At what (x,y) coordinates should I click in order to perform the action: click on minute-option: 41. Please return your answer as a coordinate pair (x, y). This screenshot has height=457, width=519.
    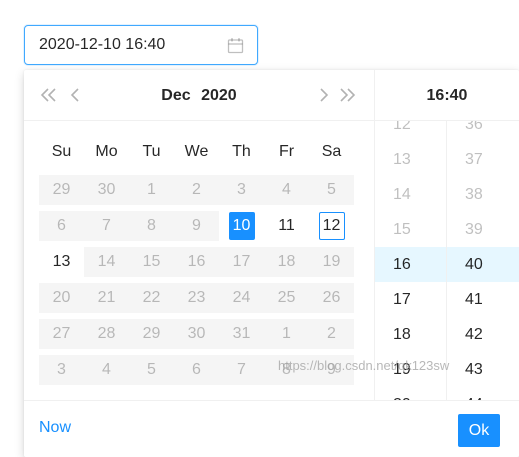
    Looking at the image, I should click on (483, 299).